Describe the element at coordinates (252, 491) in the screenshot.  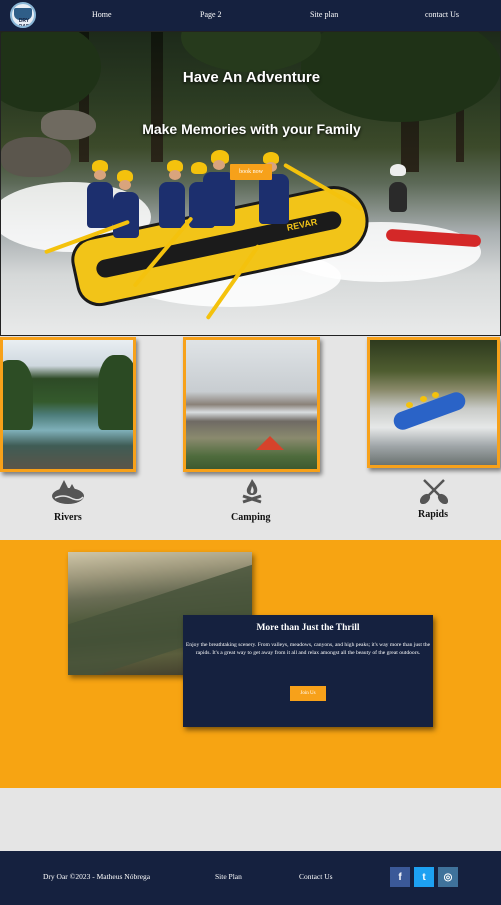
I see `campfire-icon` at that location.